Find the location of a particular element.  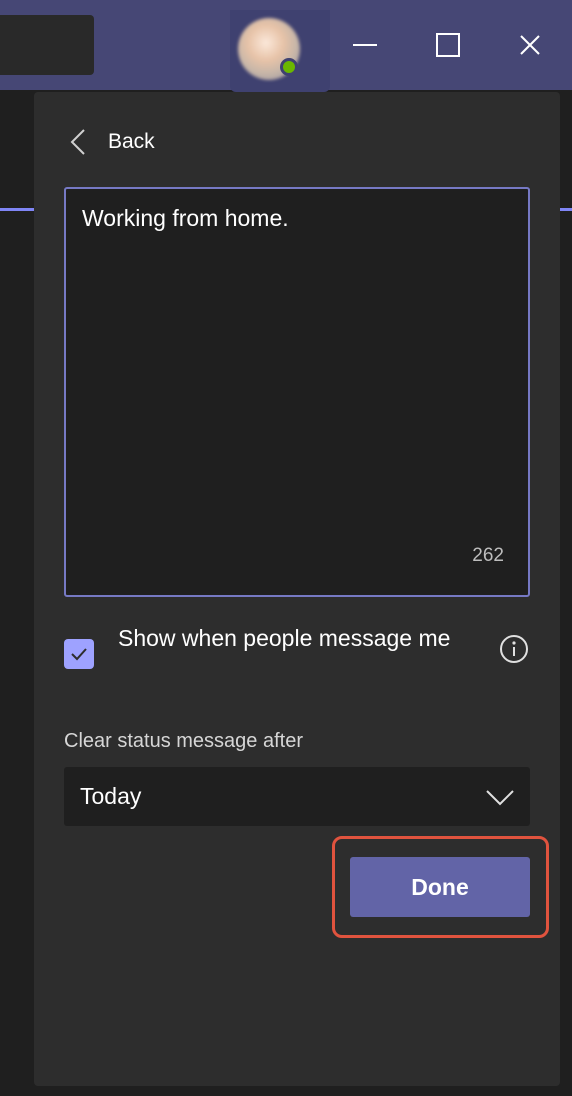

done-button: Done is located at coordinates (440, 887).